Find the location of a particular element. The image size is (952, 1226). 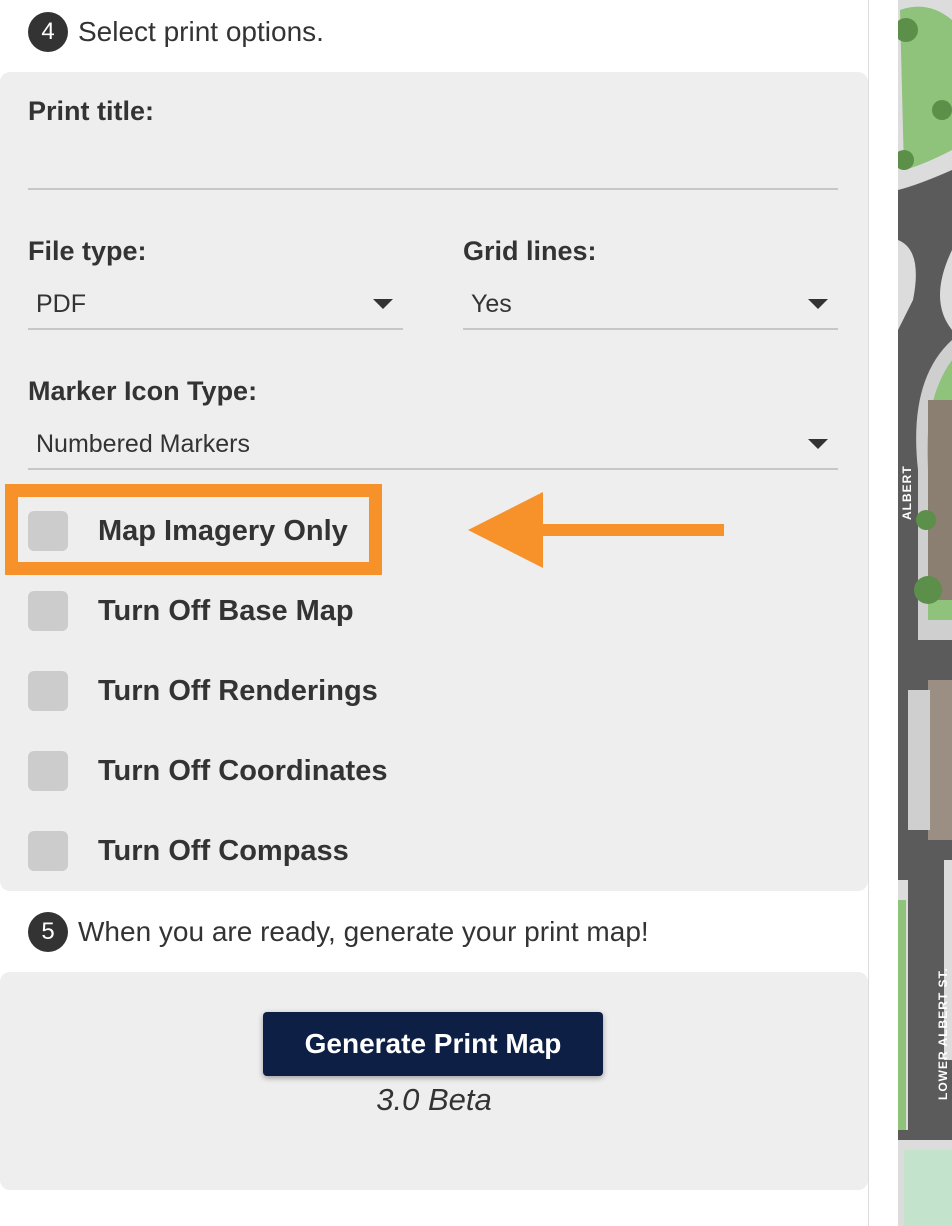

checkbox-label: Turn Off Coordinates is located at coordinates (243, 770).